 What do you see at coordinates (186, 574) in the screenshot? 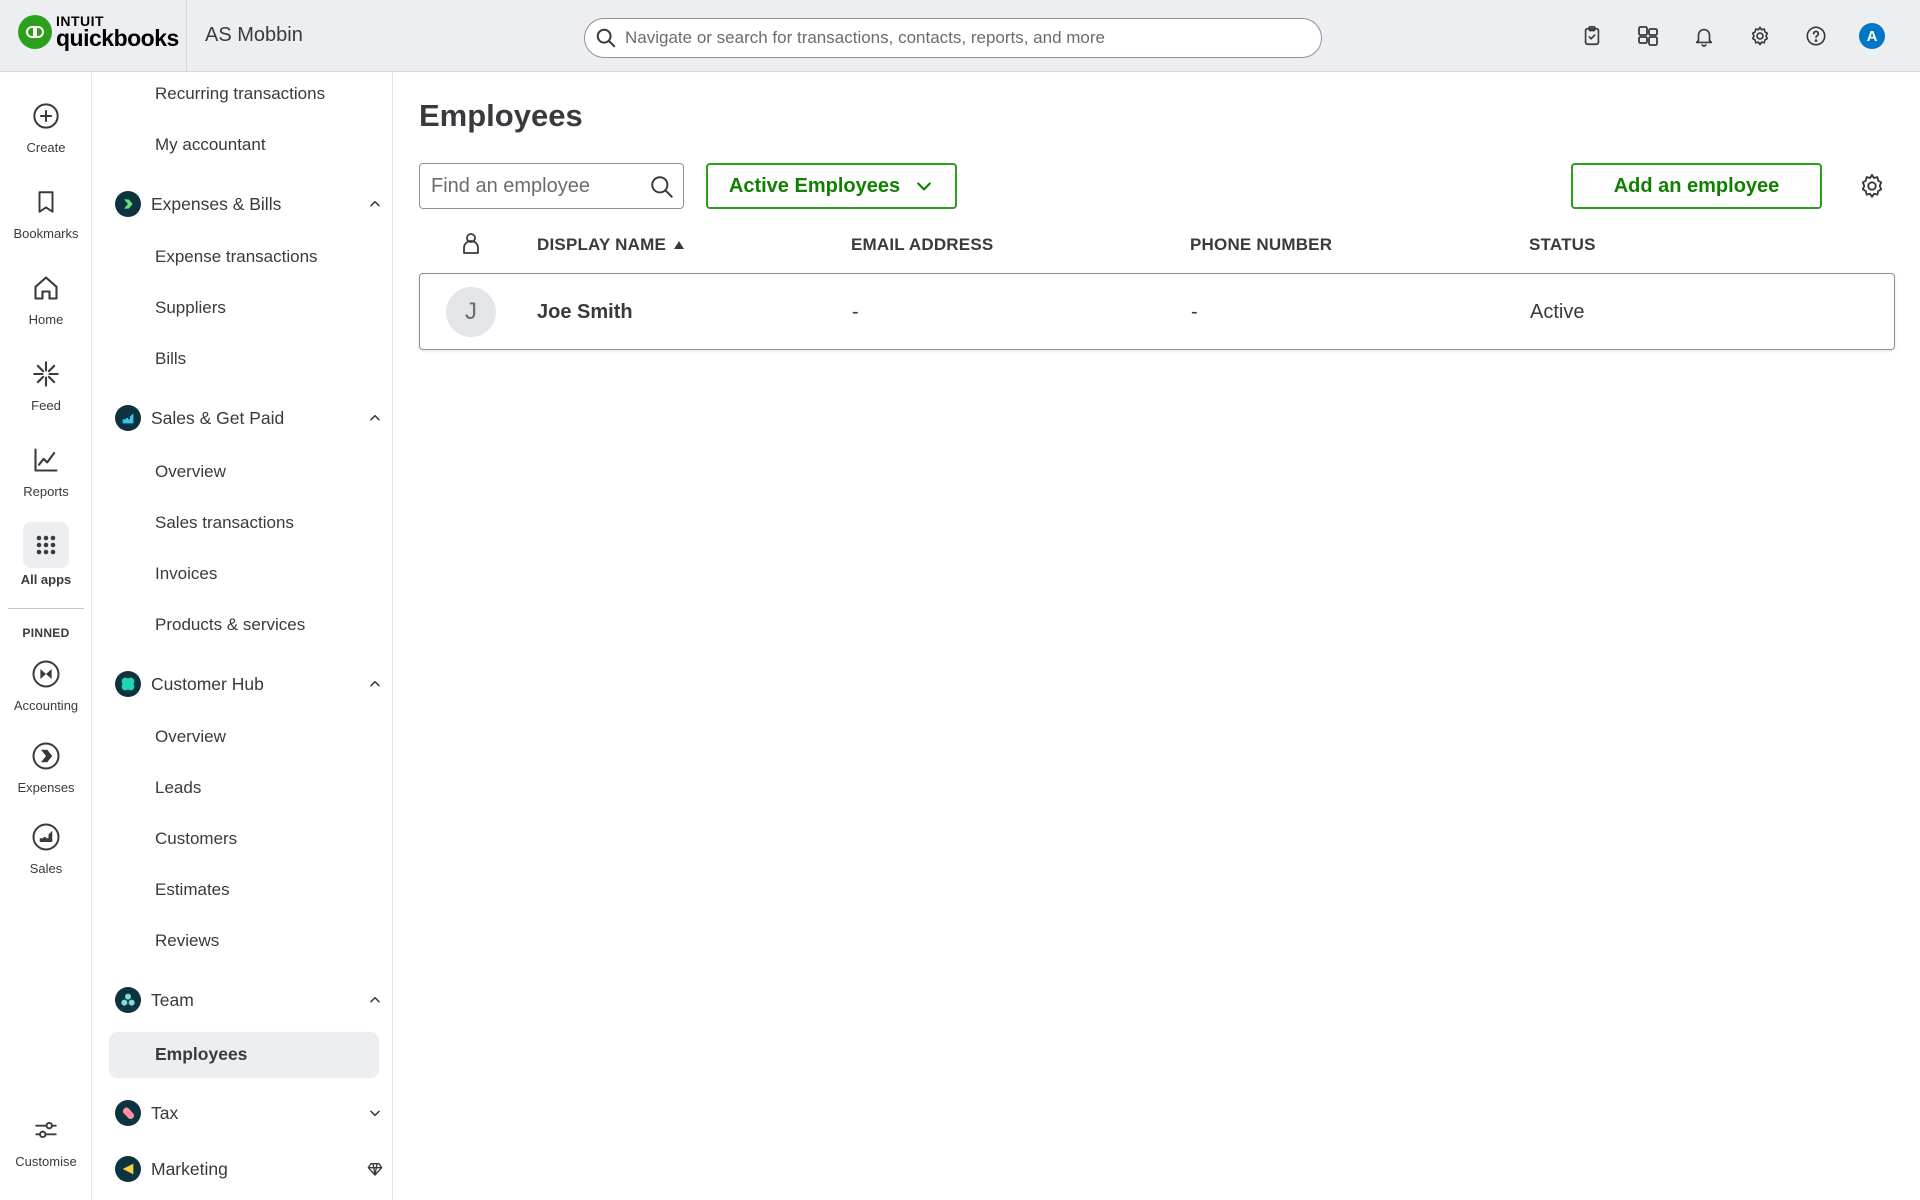
I see `nav-item-invoices: Invoices` at bounding box center [186, 574].